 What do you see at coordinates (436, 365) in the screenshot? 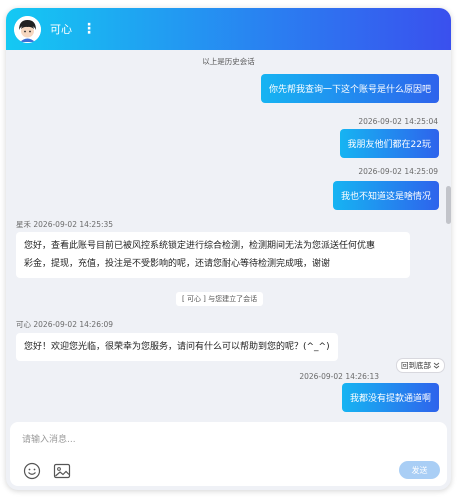
I see `double-chevron-down-icon` at bounding box center [436, 365].